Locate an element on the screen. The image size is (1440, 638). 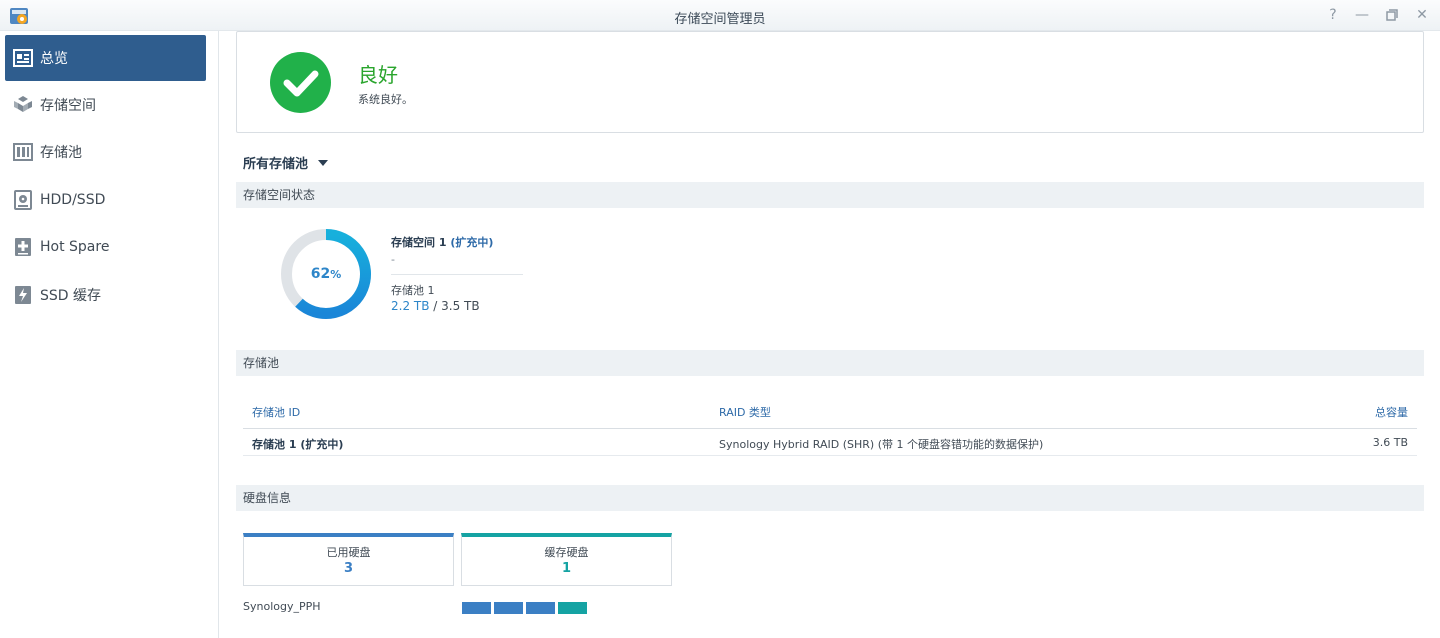
close-icon: ✕ is located at coordinates (1422, 15).